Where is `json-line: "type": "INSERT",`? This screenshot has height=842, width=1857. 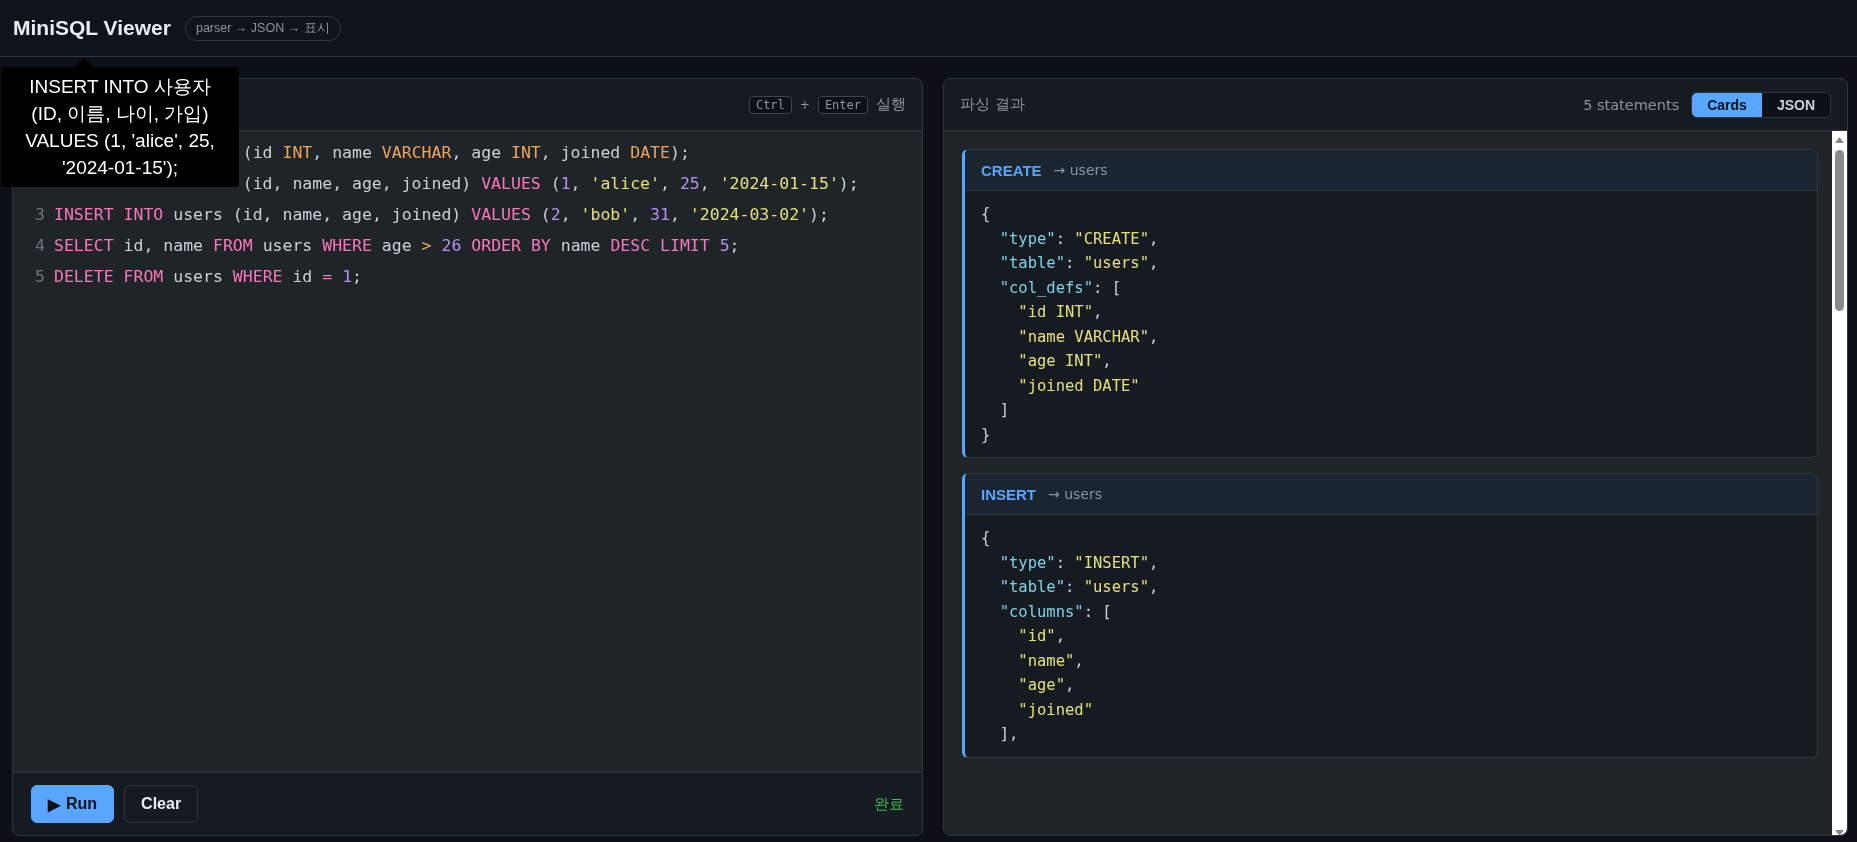
json-line: "type": "INSERT", is located at coordinates (1079, 563).